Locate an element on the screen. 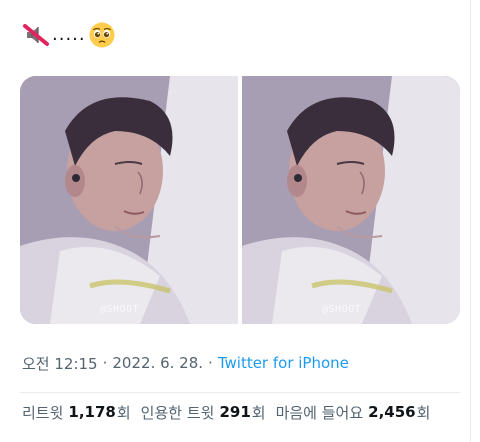  likes-label: 마음에 들어요 is located at coordinates (319, 412).